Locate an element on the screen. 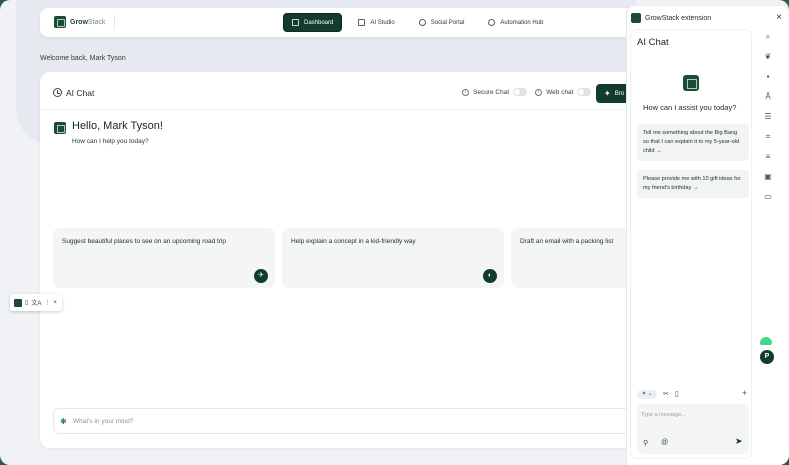 Image resolution: width=789 pixels, height=465 pixels. ai-studio-icon is located at coordinates (362, 22).